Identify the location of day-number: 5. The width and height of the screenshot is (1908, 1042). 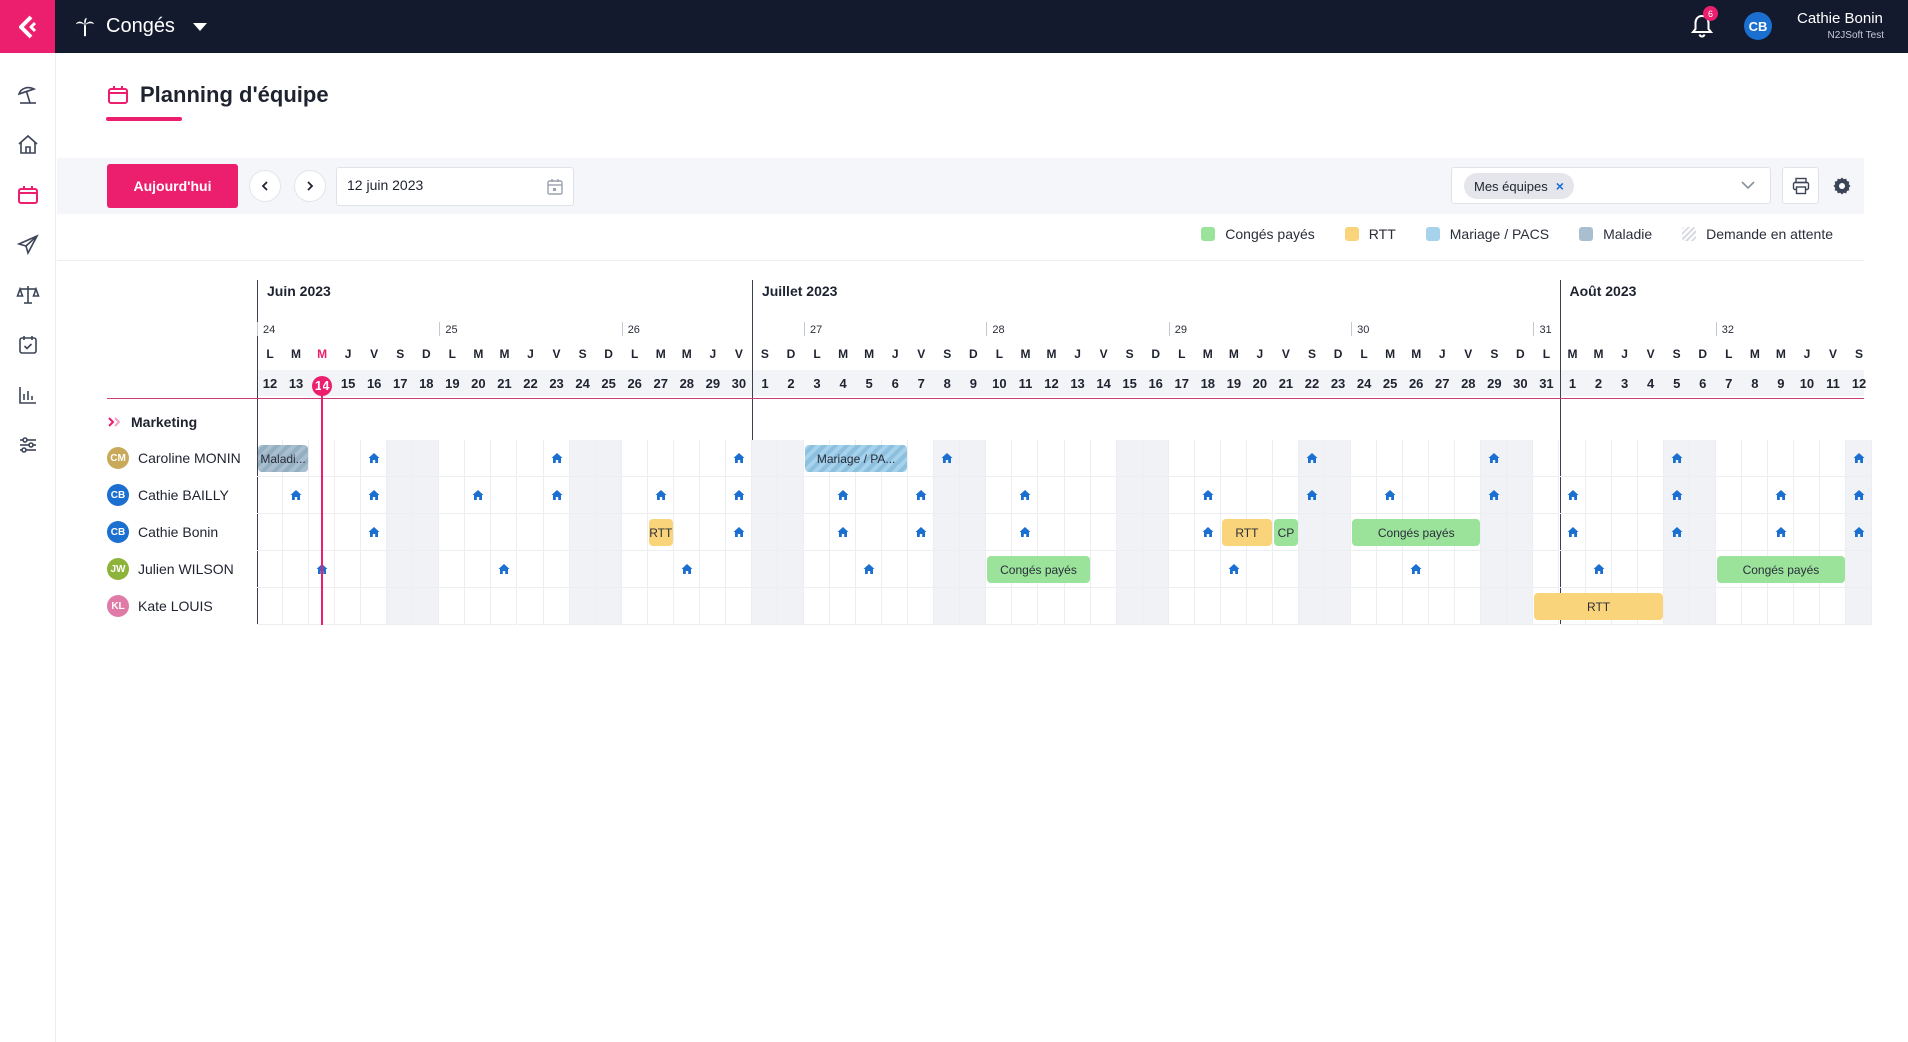
(1677, 383).